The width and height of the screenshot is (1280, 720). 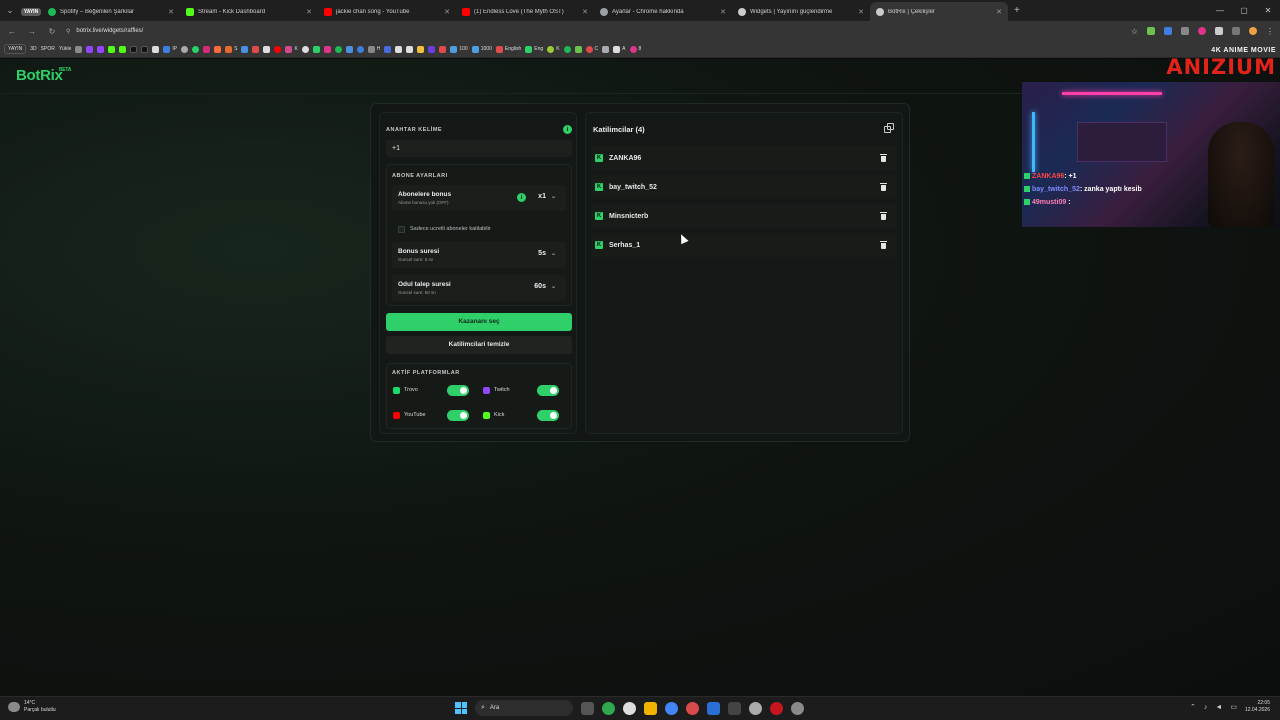 I want to click on bookmark-item: SPOR, so click(x=48, y=49).